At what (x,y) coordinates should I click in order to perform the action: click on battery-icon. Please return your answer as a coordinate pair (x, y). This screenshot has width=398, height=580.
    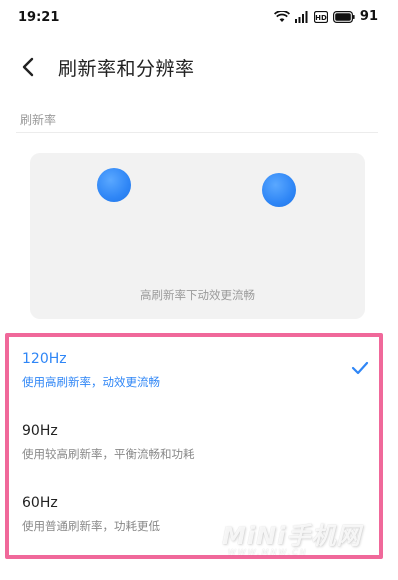
    Looking at the image, I should click on (343, 16).